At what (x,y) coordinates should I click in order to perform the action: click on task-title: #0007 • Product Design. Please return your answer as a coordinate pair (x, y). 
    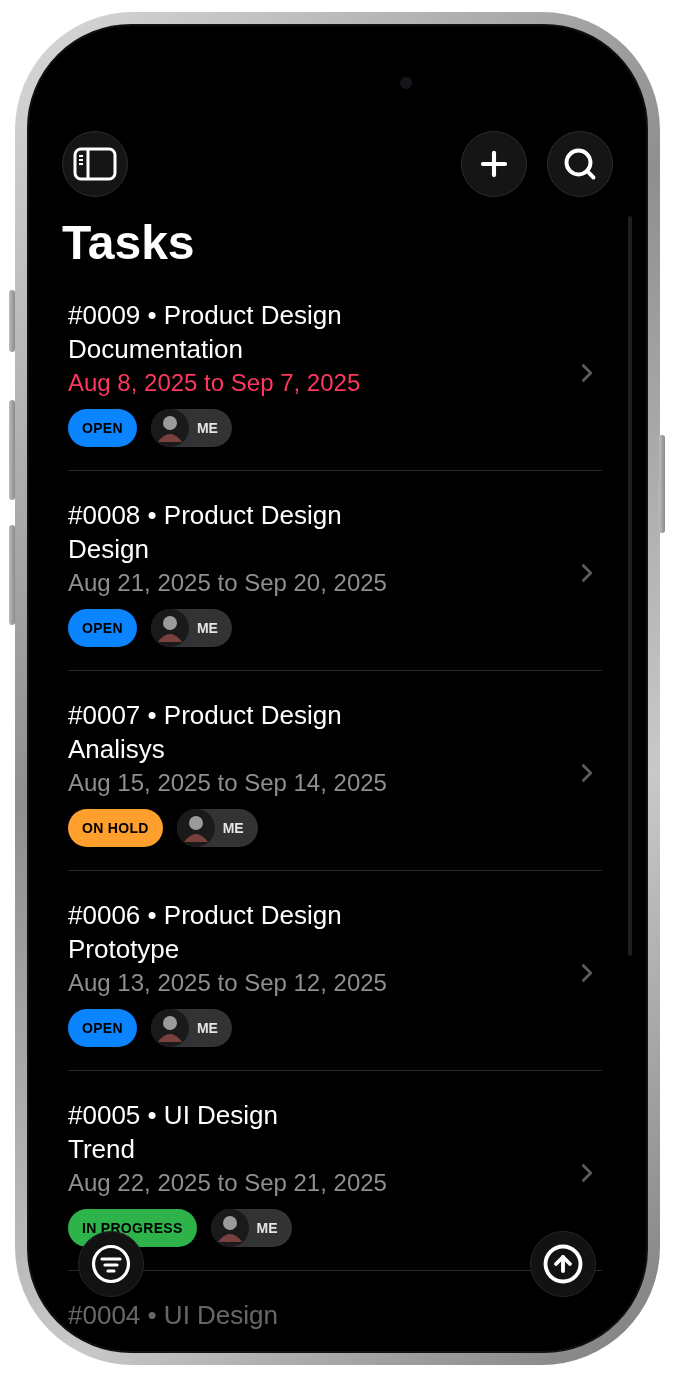
    Looking at the image, I should click on (205, 715).